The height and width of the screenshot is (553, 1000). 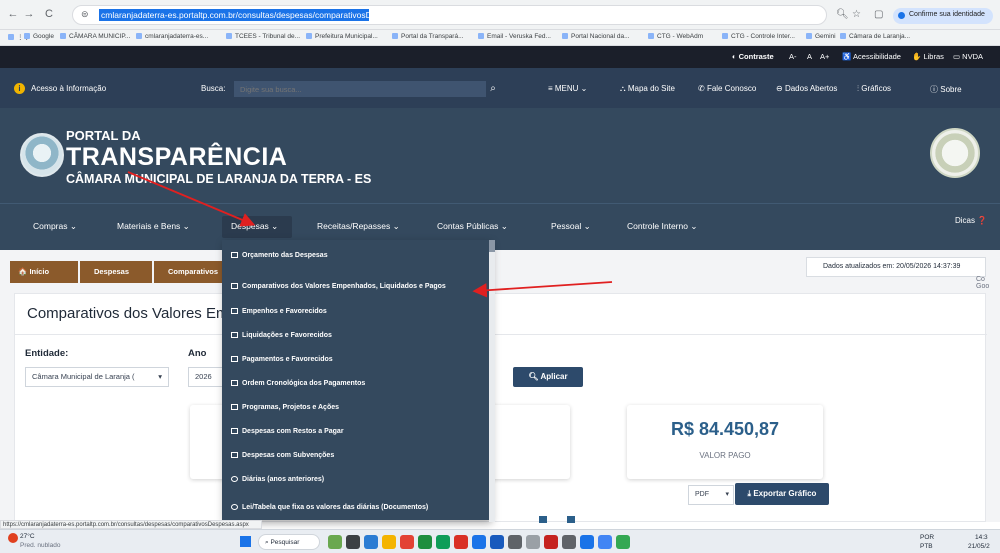 What do you see at coordinates (103, 135) in the screenshot?
I see `portal-label: PORTAL DA` at bounding box center [103, 135].